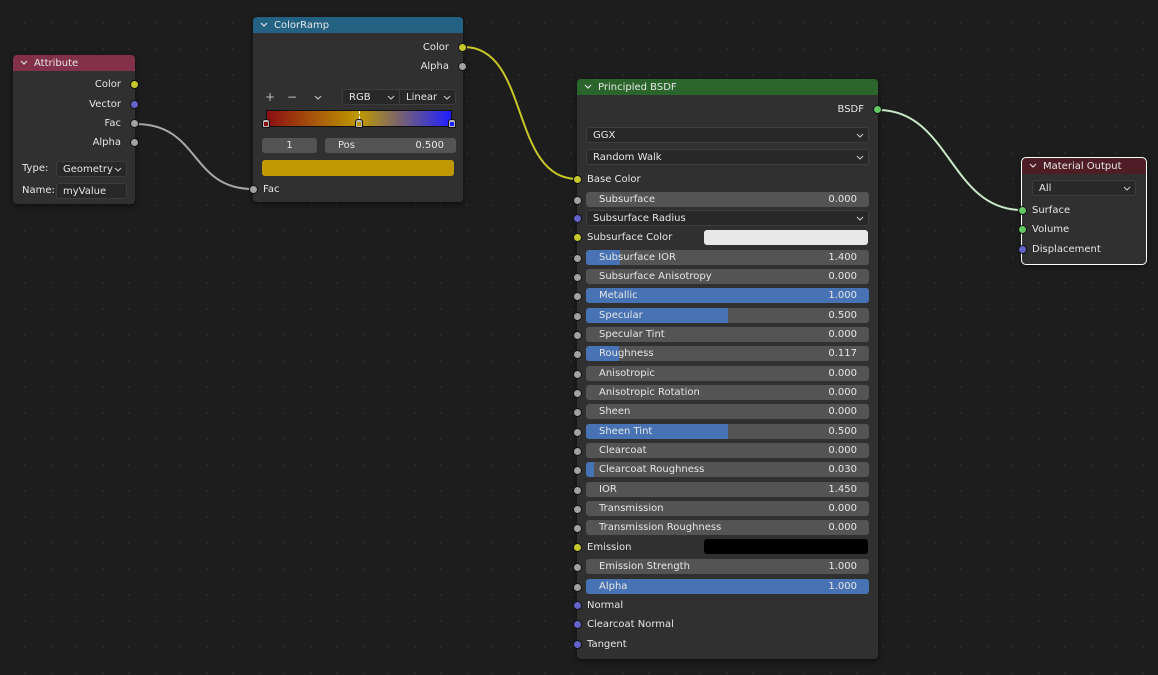 The height and width of the screenshot is (675, 1158). I want to click on subsurface-anisotropy-slider: Subsurface Anisotropy 0.000, so click(727, 276).